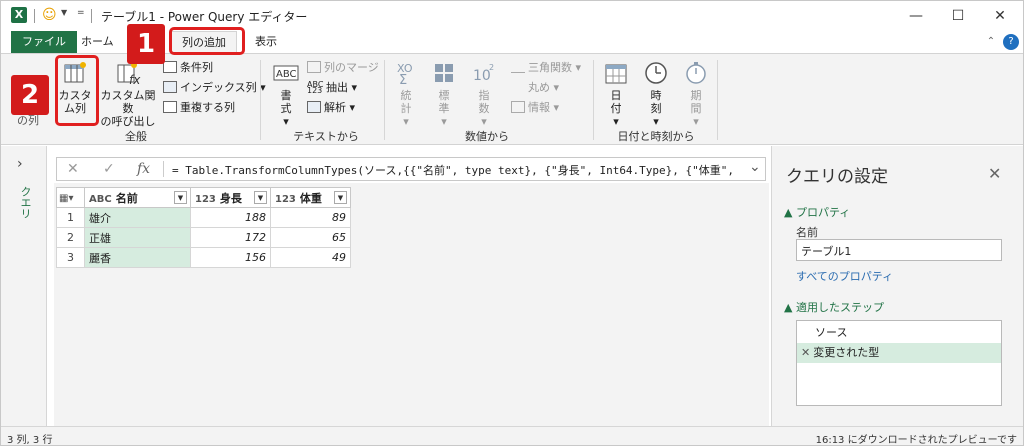 This screenshot has width=1024, height=446. I want to click on cell-weight: 49, so click(310, 257).